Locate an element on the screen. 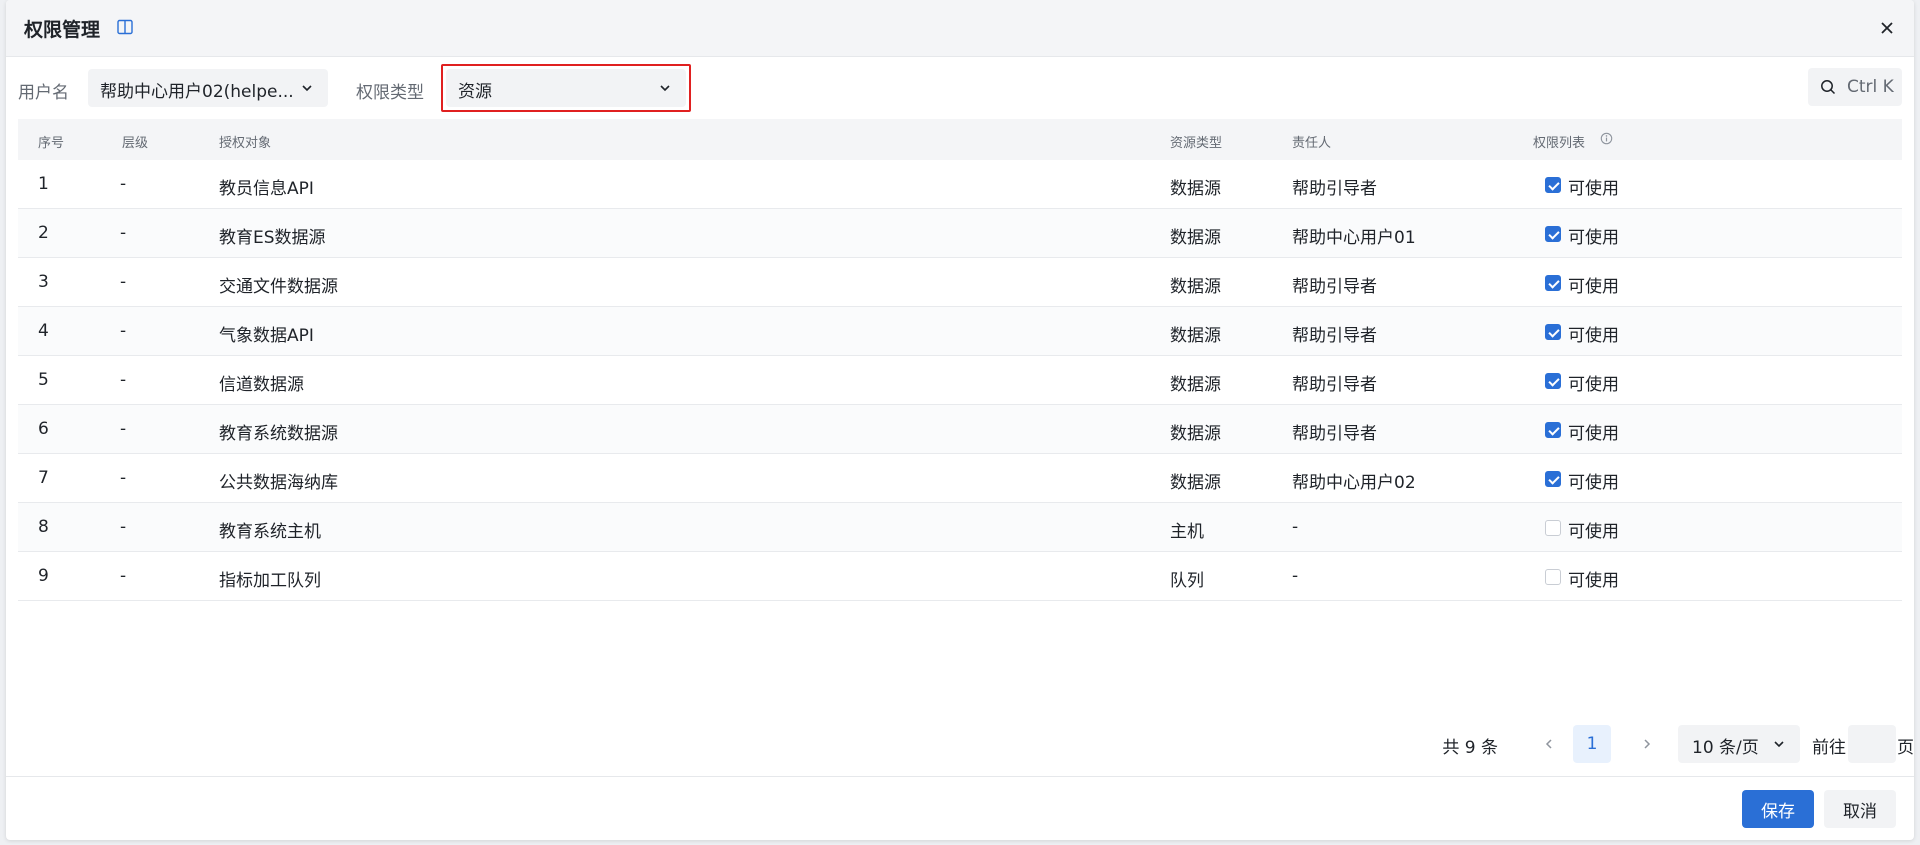  page-size-select: 10 条/页 is located at coordinates (1739, 744).